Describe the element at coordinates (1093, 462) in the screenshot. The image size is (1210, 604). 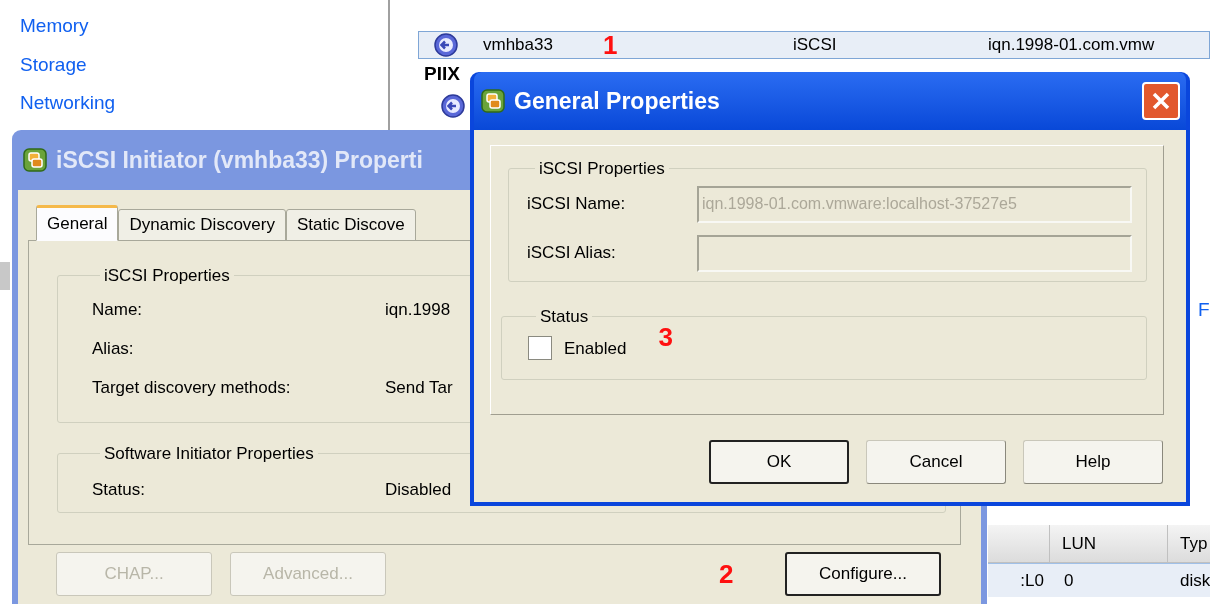
I see `dialog-button: Help` at that location.